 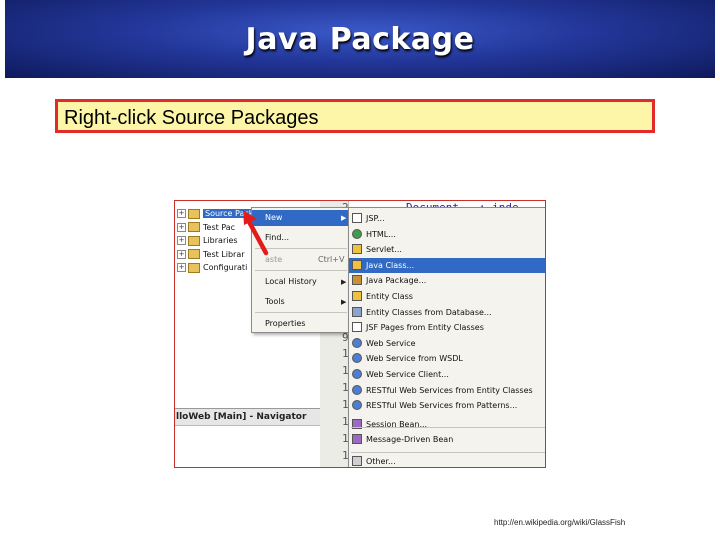 What do you see at coordinates (559, 522) in the screenshot?
I see `source-url: http://en.wikipedia.org/wiki/GlassFish` at bounding box center [559, 522].